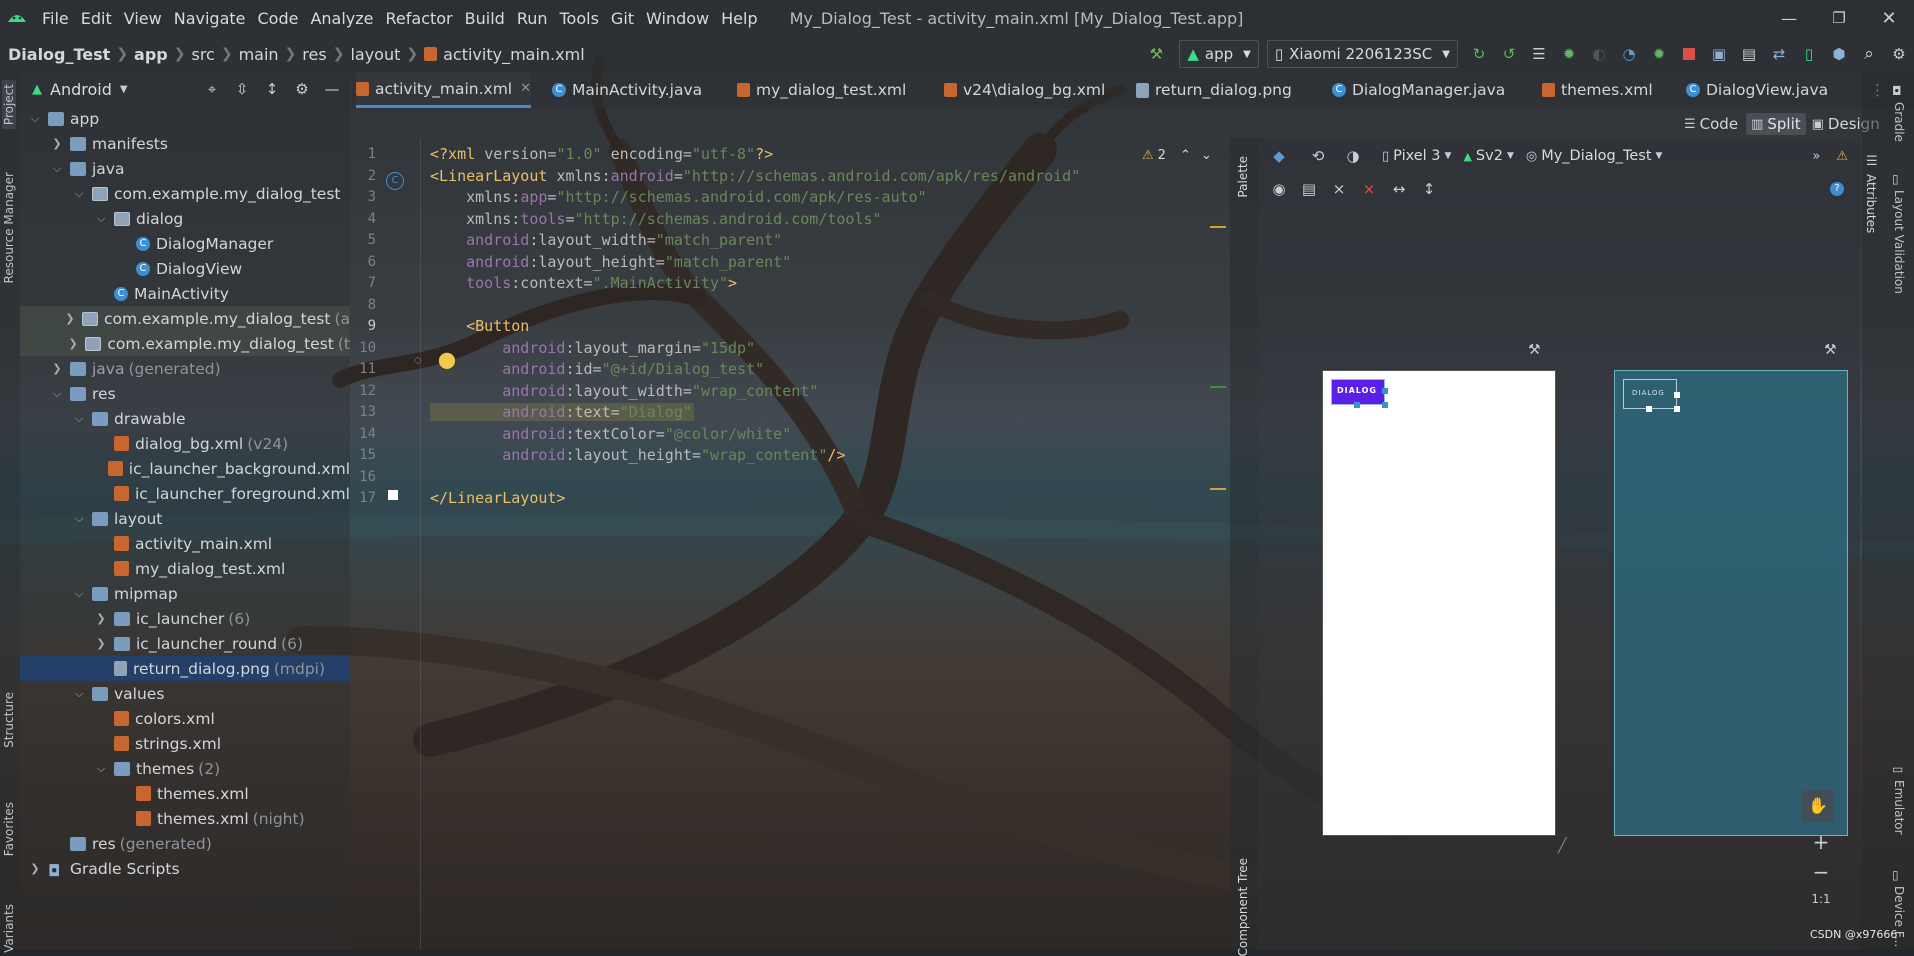 The height and width of the screenshot is (956, 1914). I want to click on expand-horizontal-icon: ↔, so click(1399, 189).